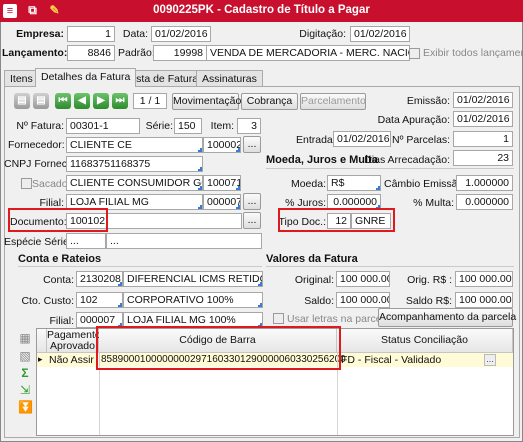 The width and height of the screenshot is (523, 442). Describe the element at coordinates (447, 317) in the screenshot. I see `acompanhamento-button: Acompanhamento da parcela` at that location.